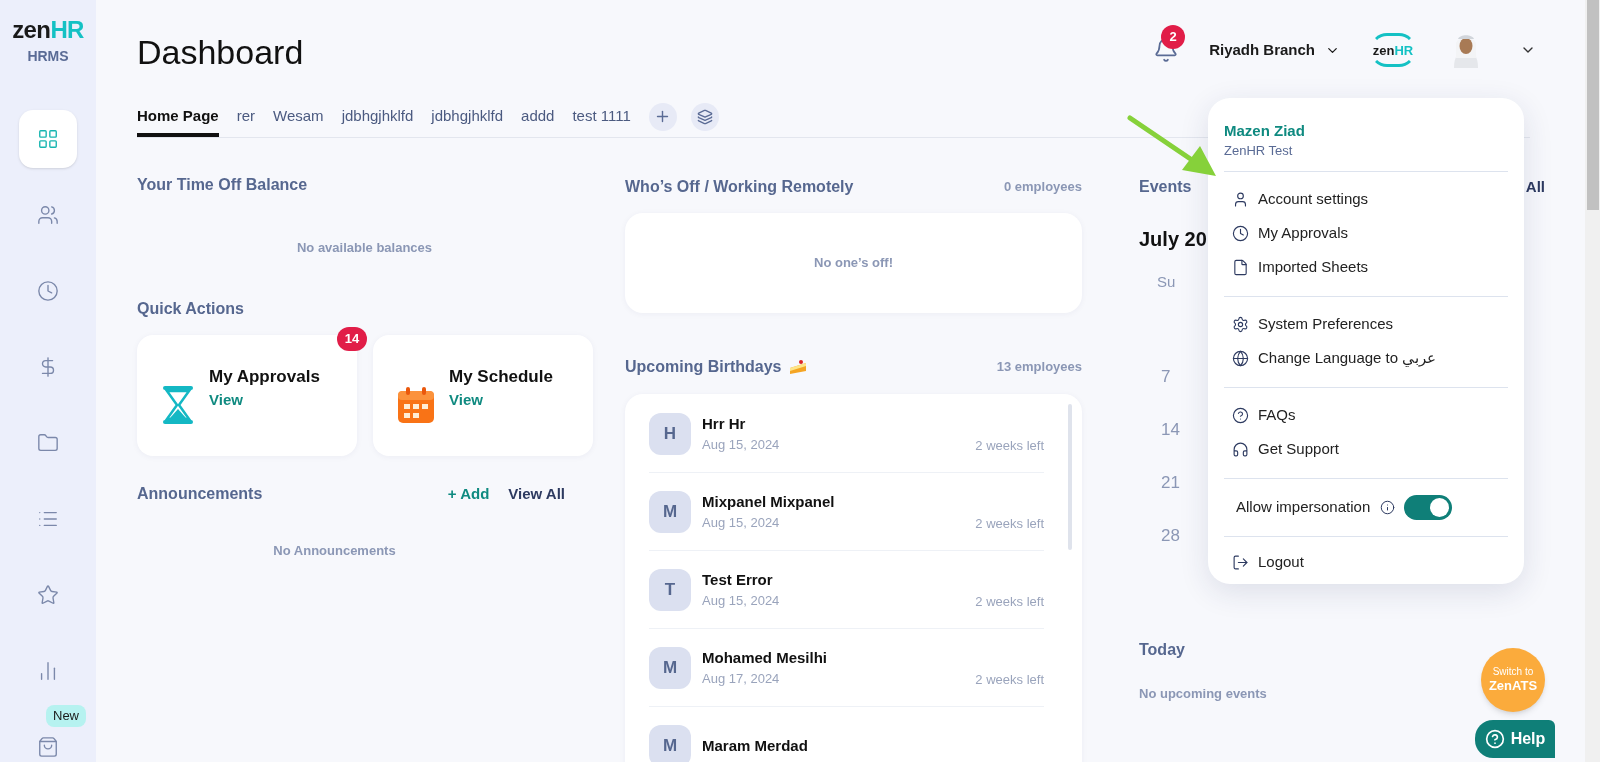 The height and width of the screenshot is (762, 1600). What do you see at coordinates (1165, 187) in the screenshot?
I see `section-title: Events` at bounding box center [1165, 187].